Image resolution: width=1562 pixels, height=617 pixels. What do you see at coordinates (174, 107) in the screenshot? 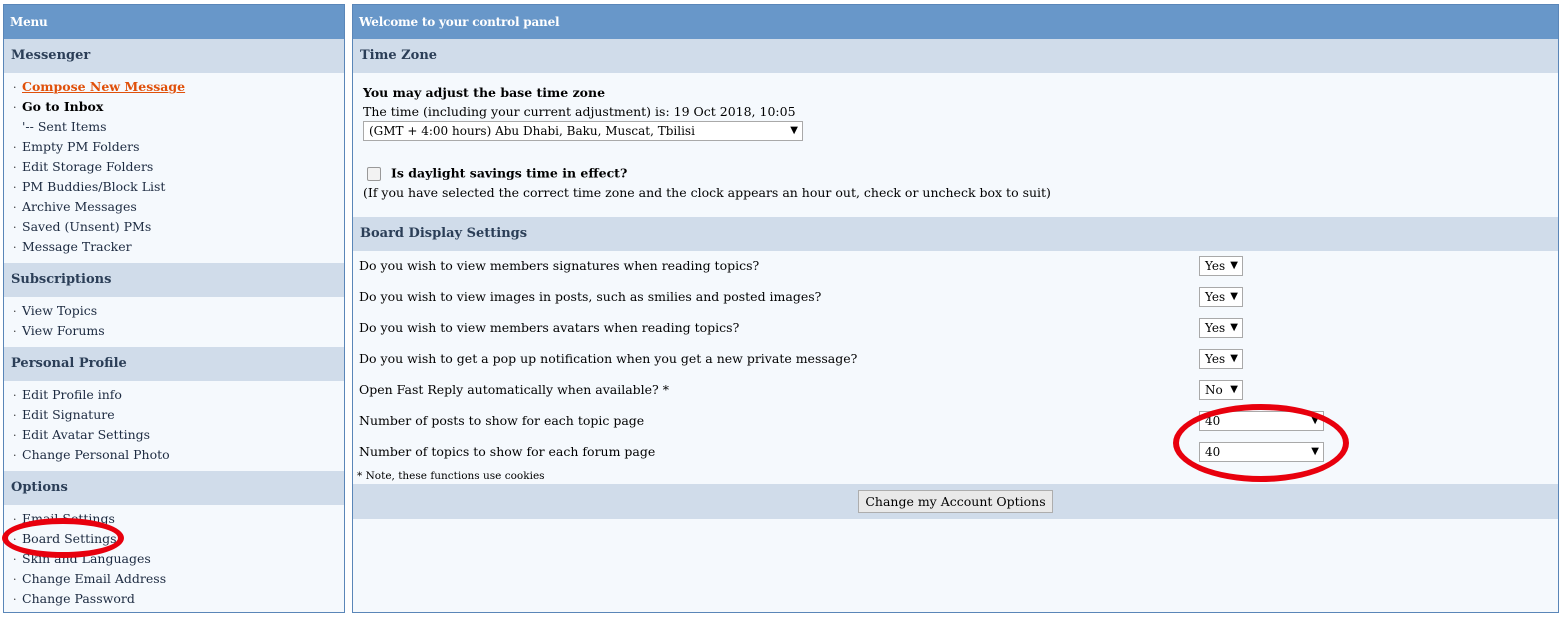
I see `menu-item-go-to-inbox: · Go to Inbox` at bounding box center [174, 107].